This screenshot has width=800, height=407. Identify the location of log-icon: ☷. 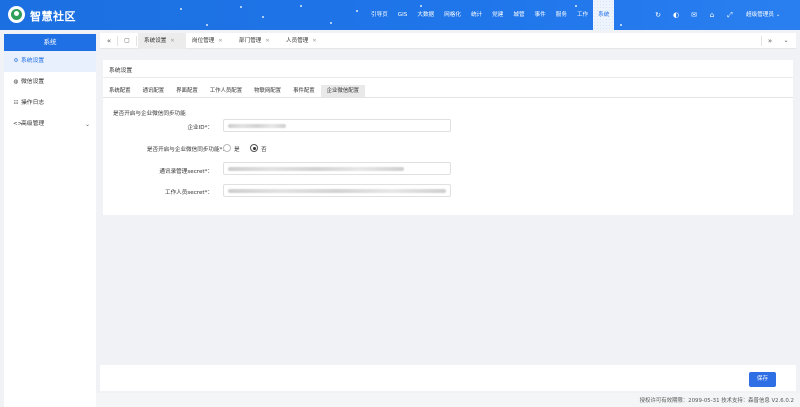
(16, 103).